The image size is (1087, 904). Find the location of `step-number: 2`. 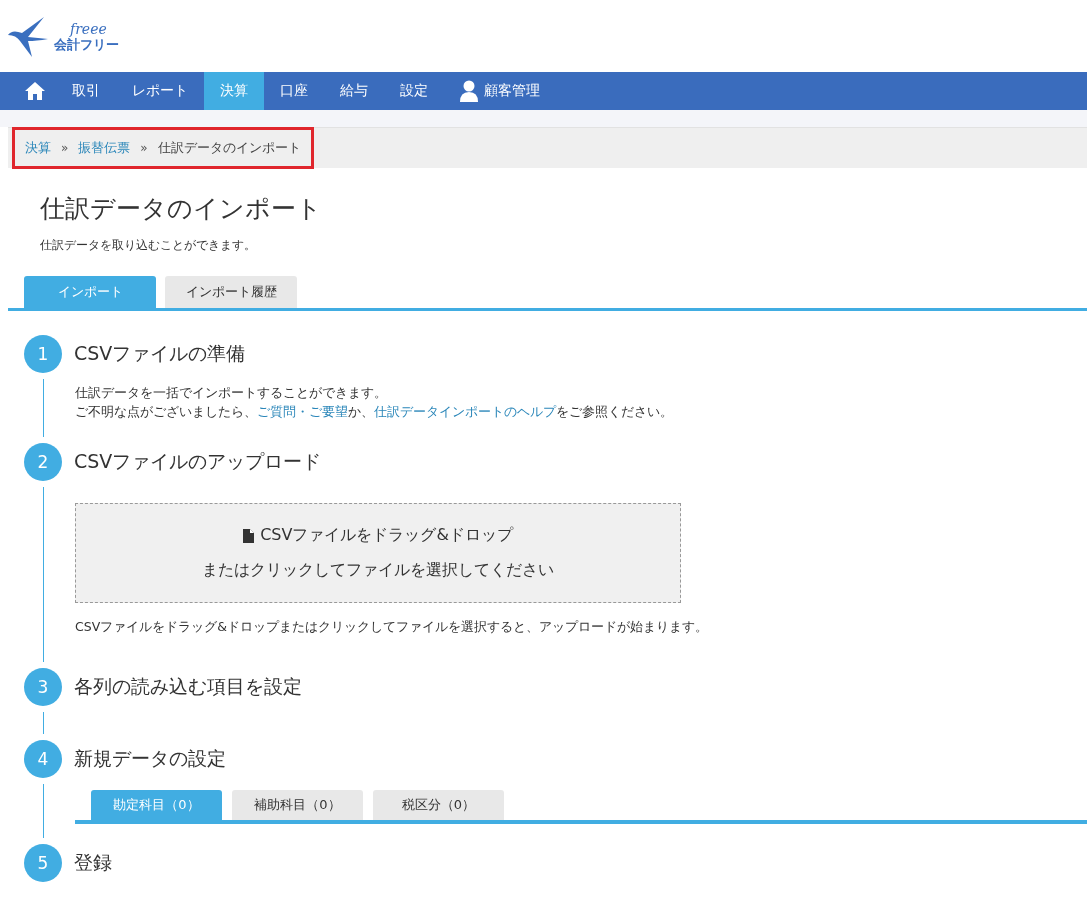

step-number: 2 is located at coordinates (43, 462).